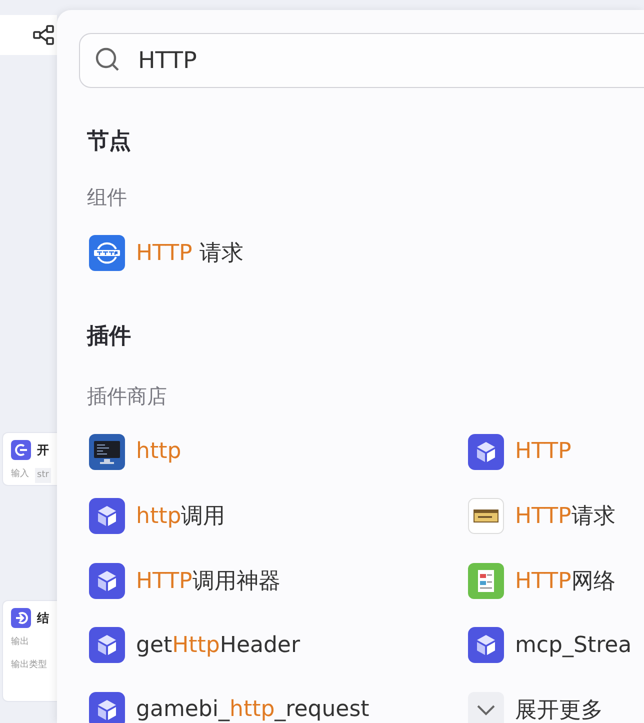  Describe the element at coordinates (556, 516) in the screenshot. I see `result-item: HTTP请求` at that location.